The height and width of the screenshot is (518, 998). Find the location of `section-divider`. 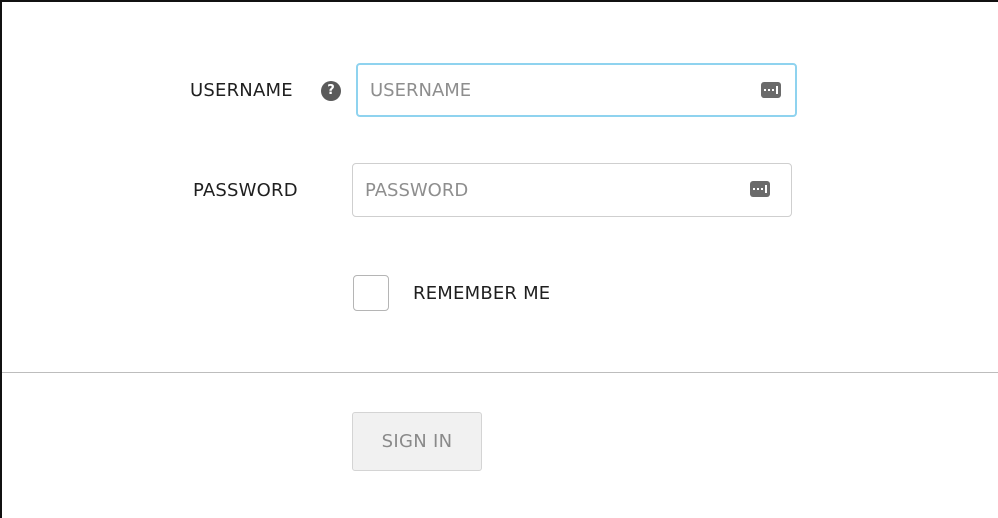

section-divider is located at coordinates (500, 372).